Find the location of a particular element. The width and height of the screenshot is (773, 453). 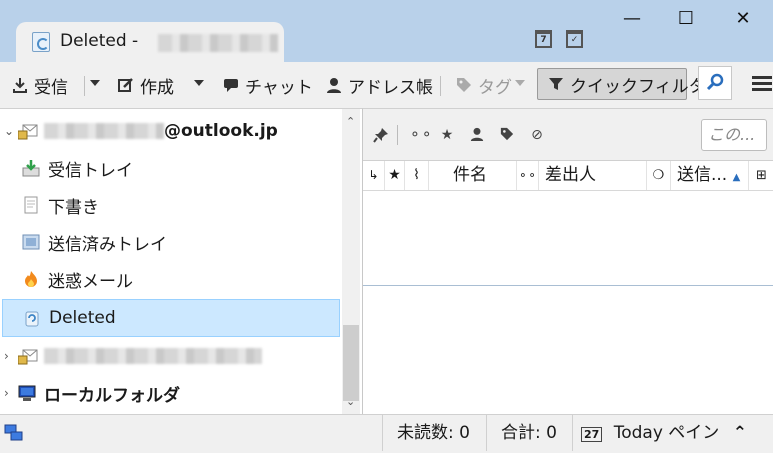

filter-icon is located at coordinates (556, 84).